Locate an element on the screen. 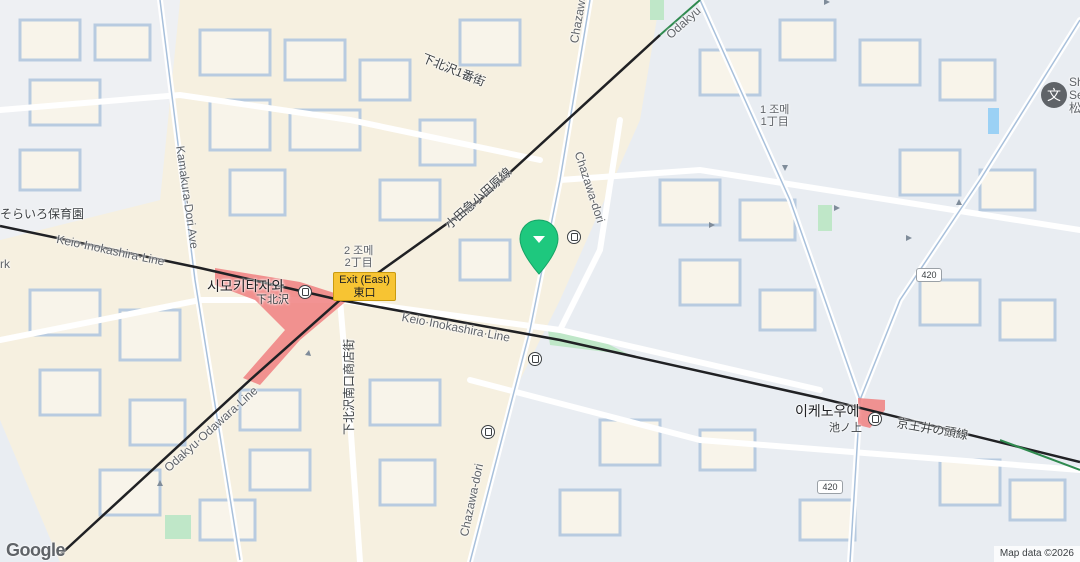 This screenshot has width=1080, height=562. poi-label-nursery: そらいろ保育園 is located at coordinates (42, 214).